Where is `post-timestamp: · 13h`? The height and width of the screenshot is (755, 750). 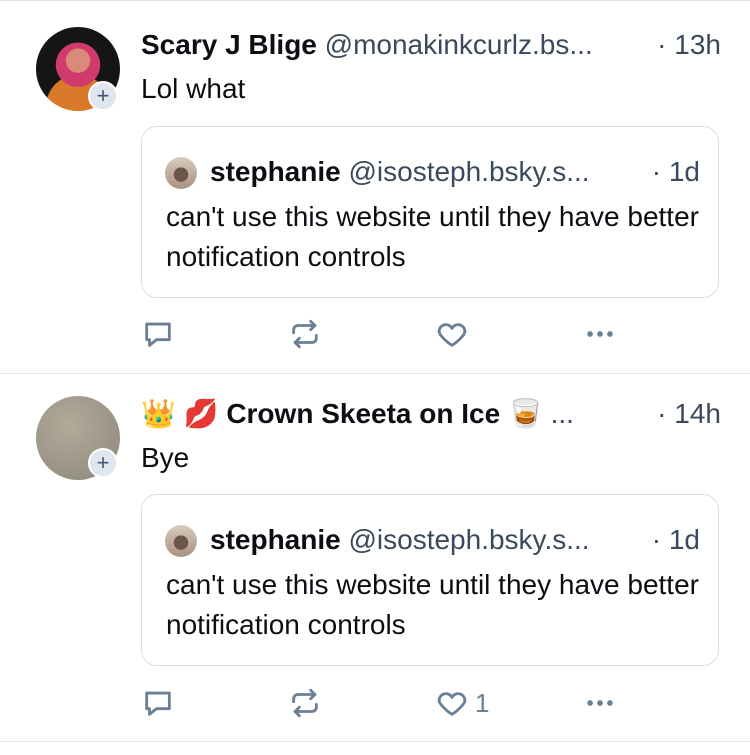
post-timestamp: · 13h is located at coordinates (689, 45).